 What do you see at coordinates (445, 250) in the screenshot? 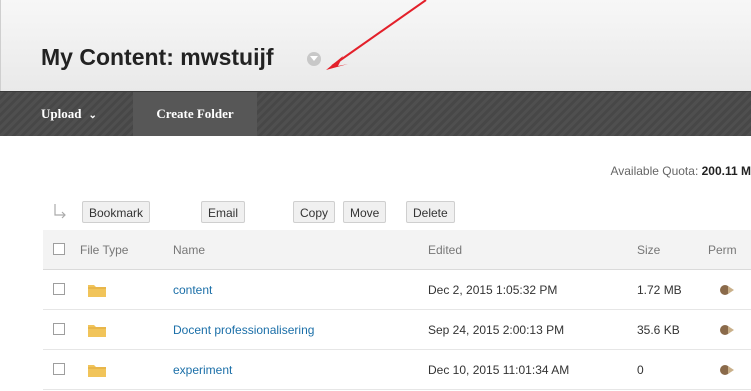
I see `col-edited: Edited` at bounding box center [445, 250].